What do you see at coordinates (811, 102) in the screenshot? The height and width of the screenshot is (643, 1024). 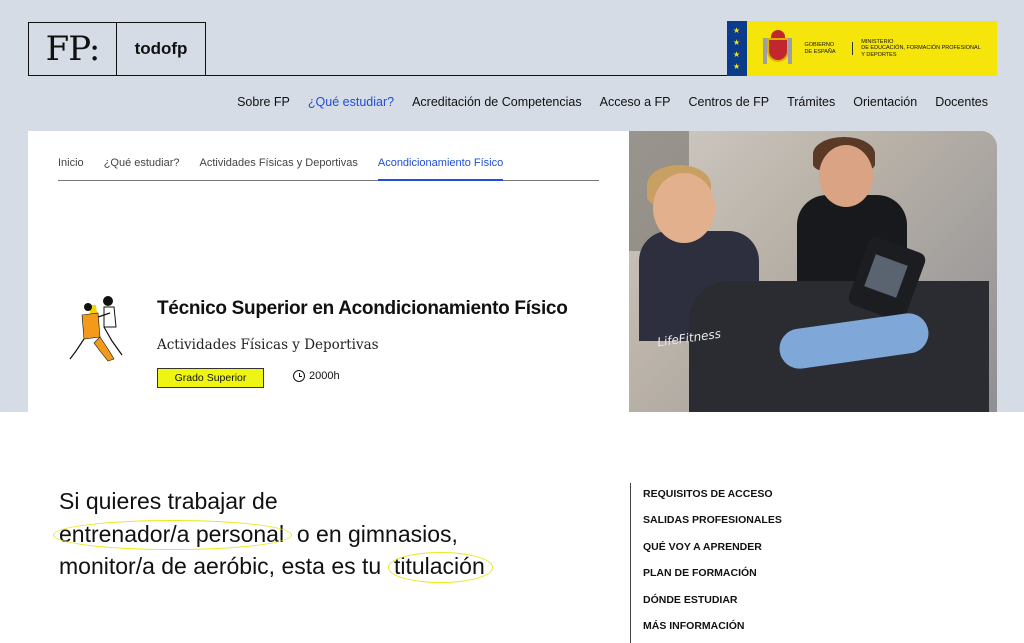 I see `nav-tramites: Trámites` at bounding box center [811, 102].